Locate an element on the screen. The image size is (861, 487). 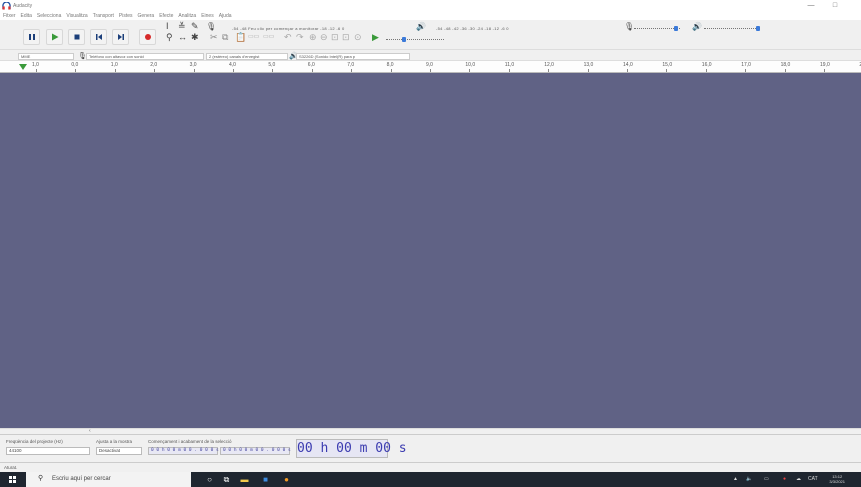
cloud-tray-icon: ☁ is located at coordinates (798, 479).